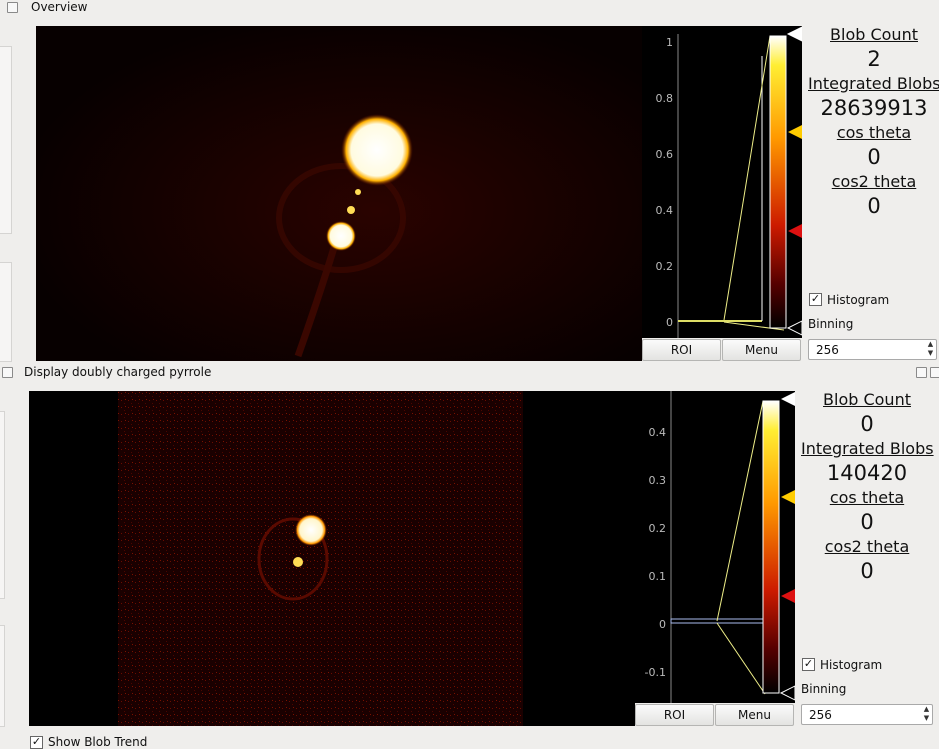 The height and width of the screenshot is (749, 939). What do you see at coordinates (874, 108) in the screenshot?
I see `integrated-blobs-value: 28639913` at bounding box center [874, 108].